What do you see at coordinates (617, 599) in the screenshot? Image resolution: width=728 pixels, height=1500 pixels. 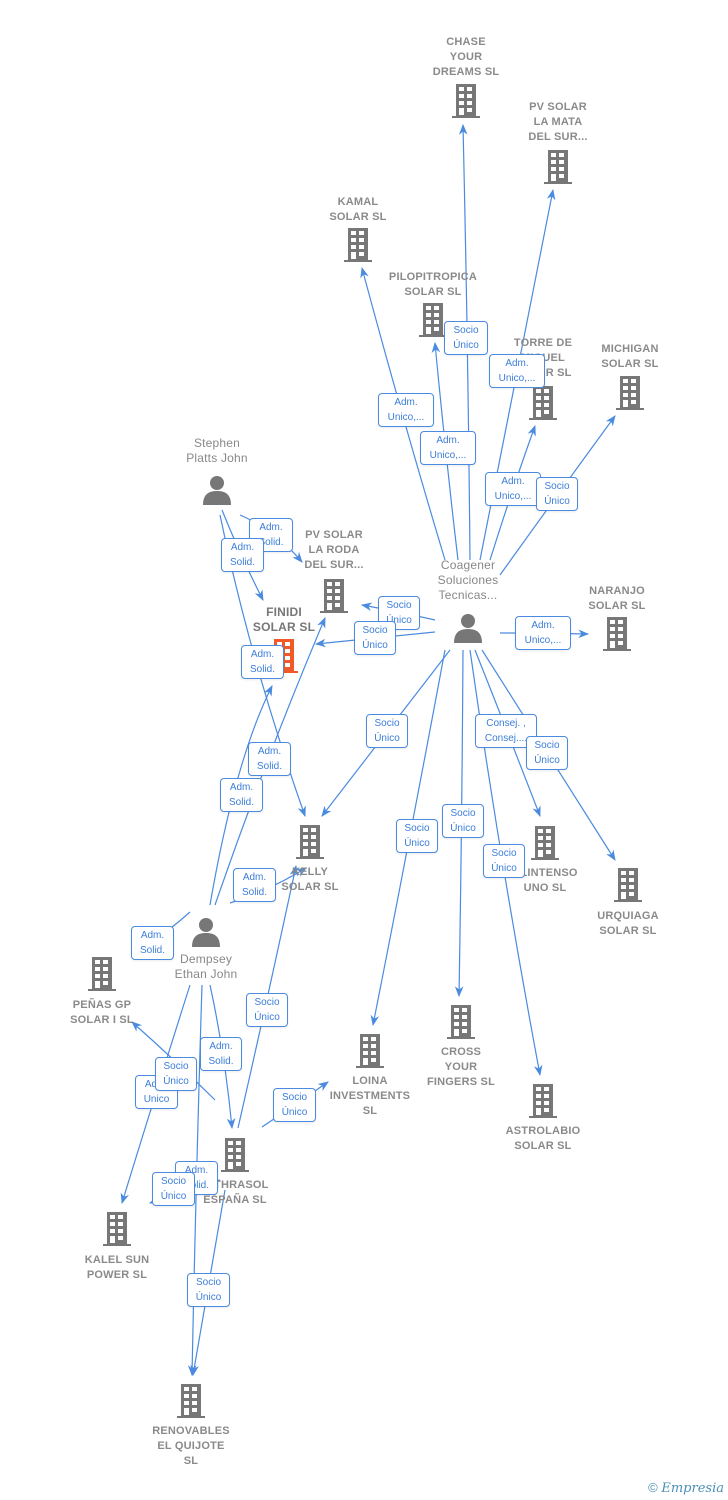 I see `node-label-naranjo-solar-sl: NARANJO SOLAR SL` at bounding box center [617, 599].